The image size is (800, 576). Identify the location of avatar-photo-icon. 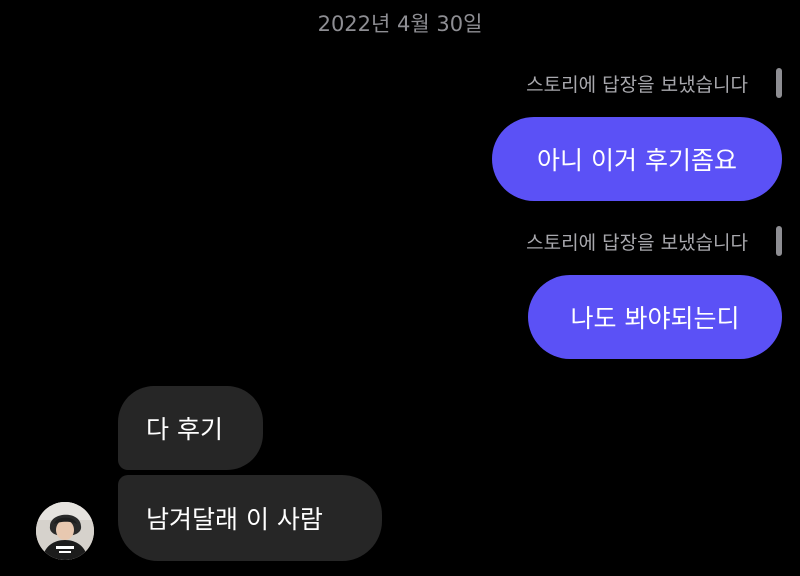
(65, 531).